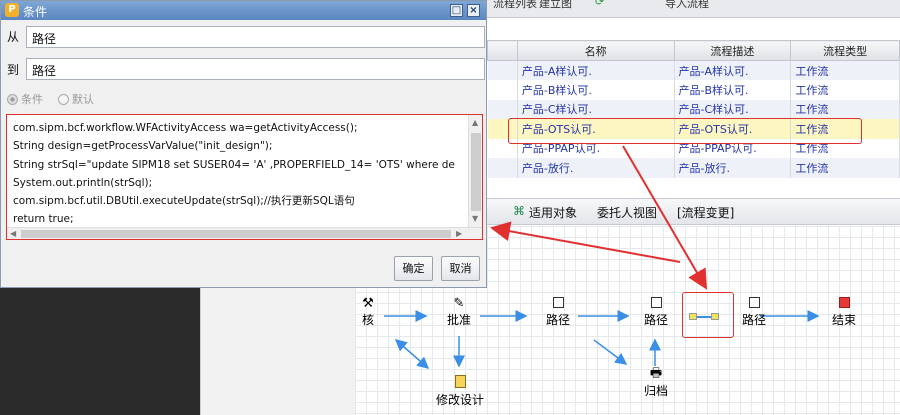  I want to click on from-label: 从, so click(13, 37).